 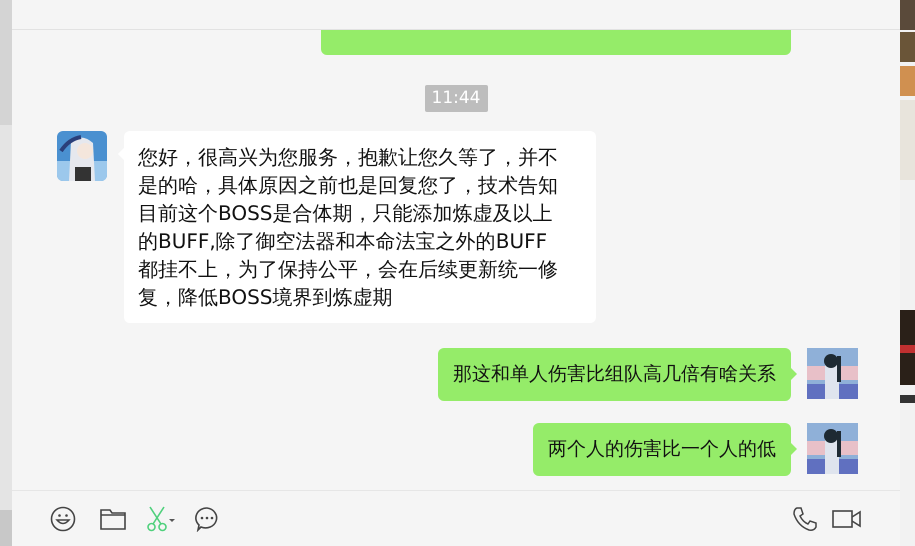 What do you see at coordinates (113, 519) in the screenshot?
I see `folder-icon` at bounding box center [113, 519].